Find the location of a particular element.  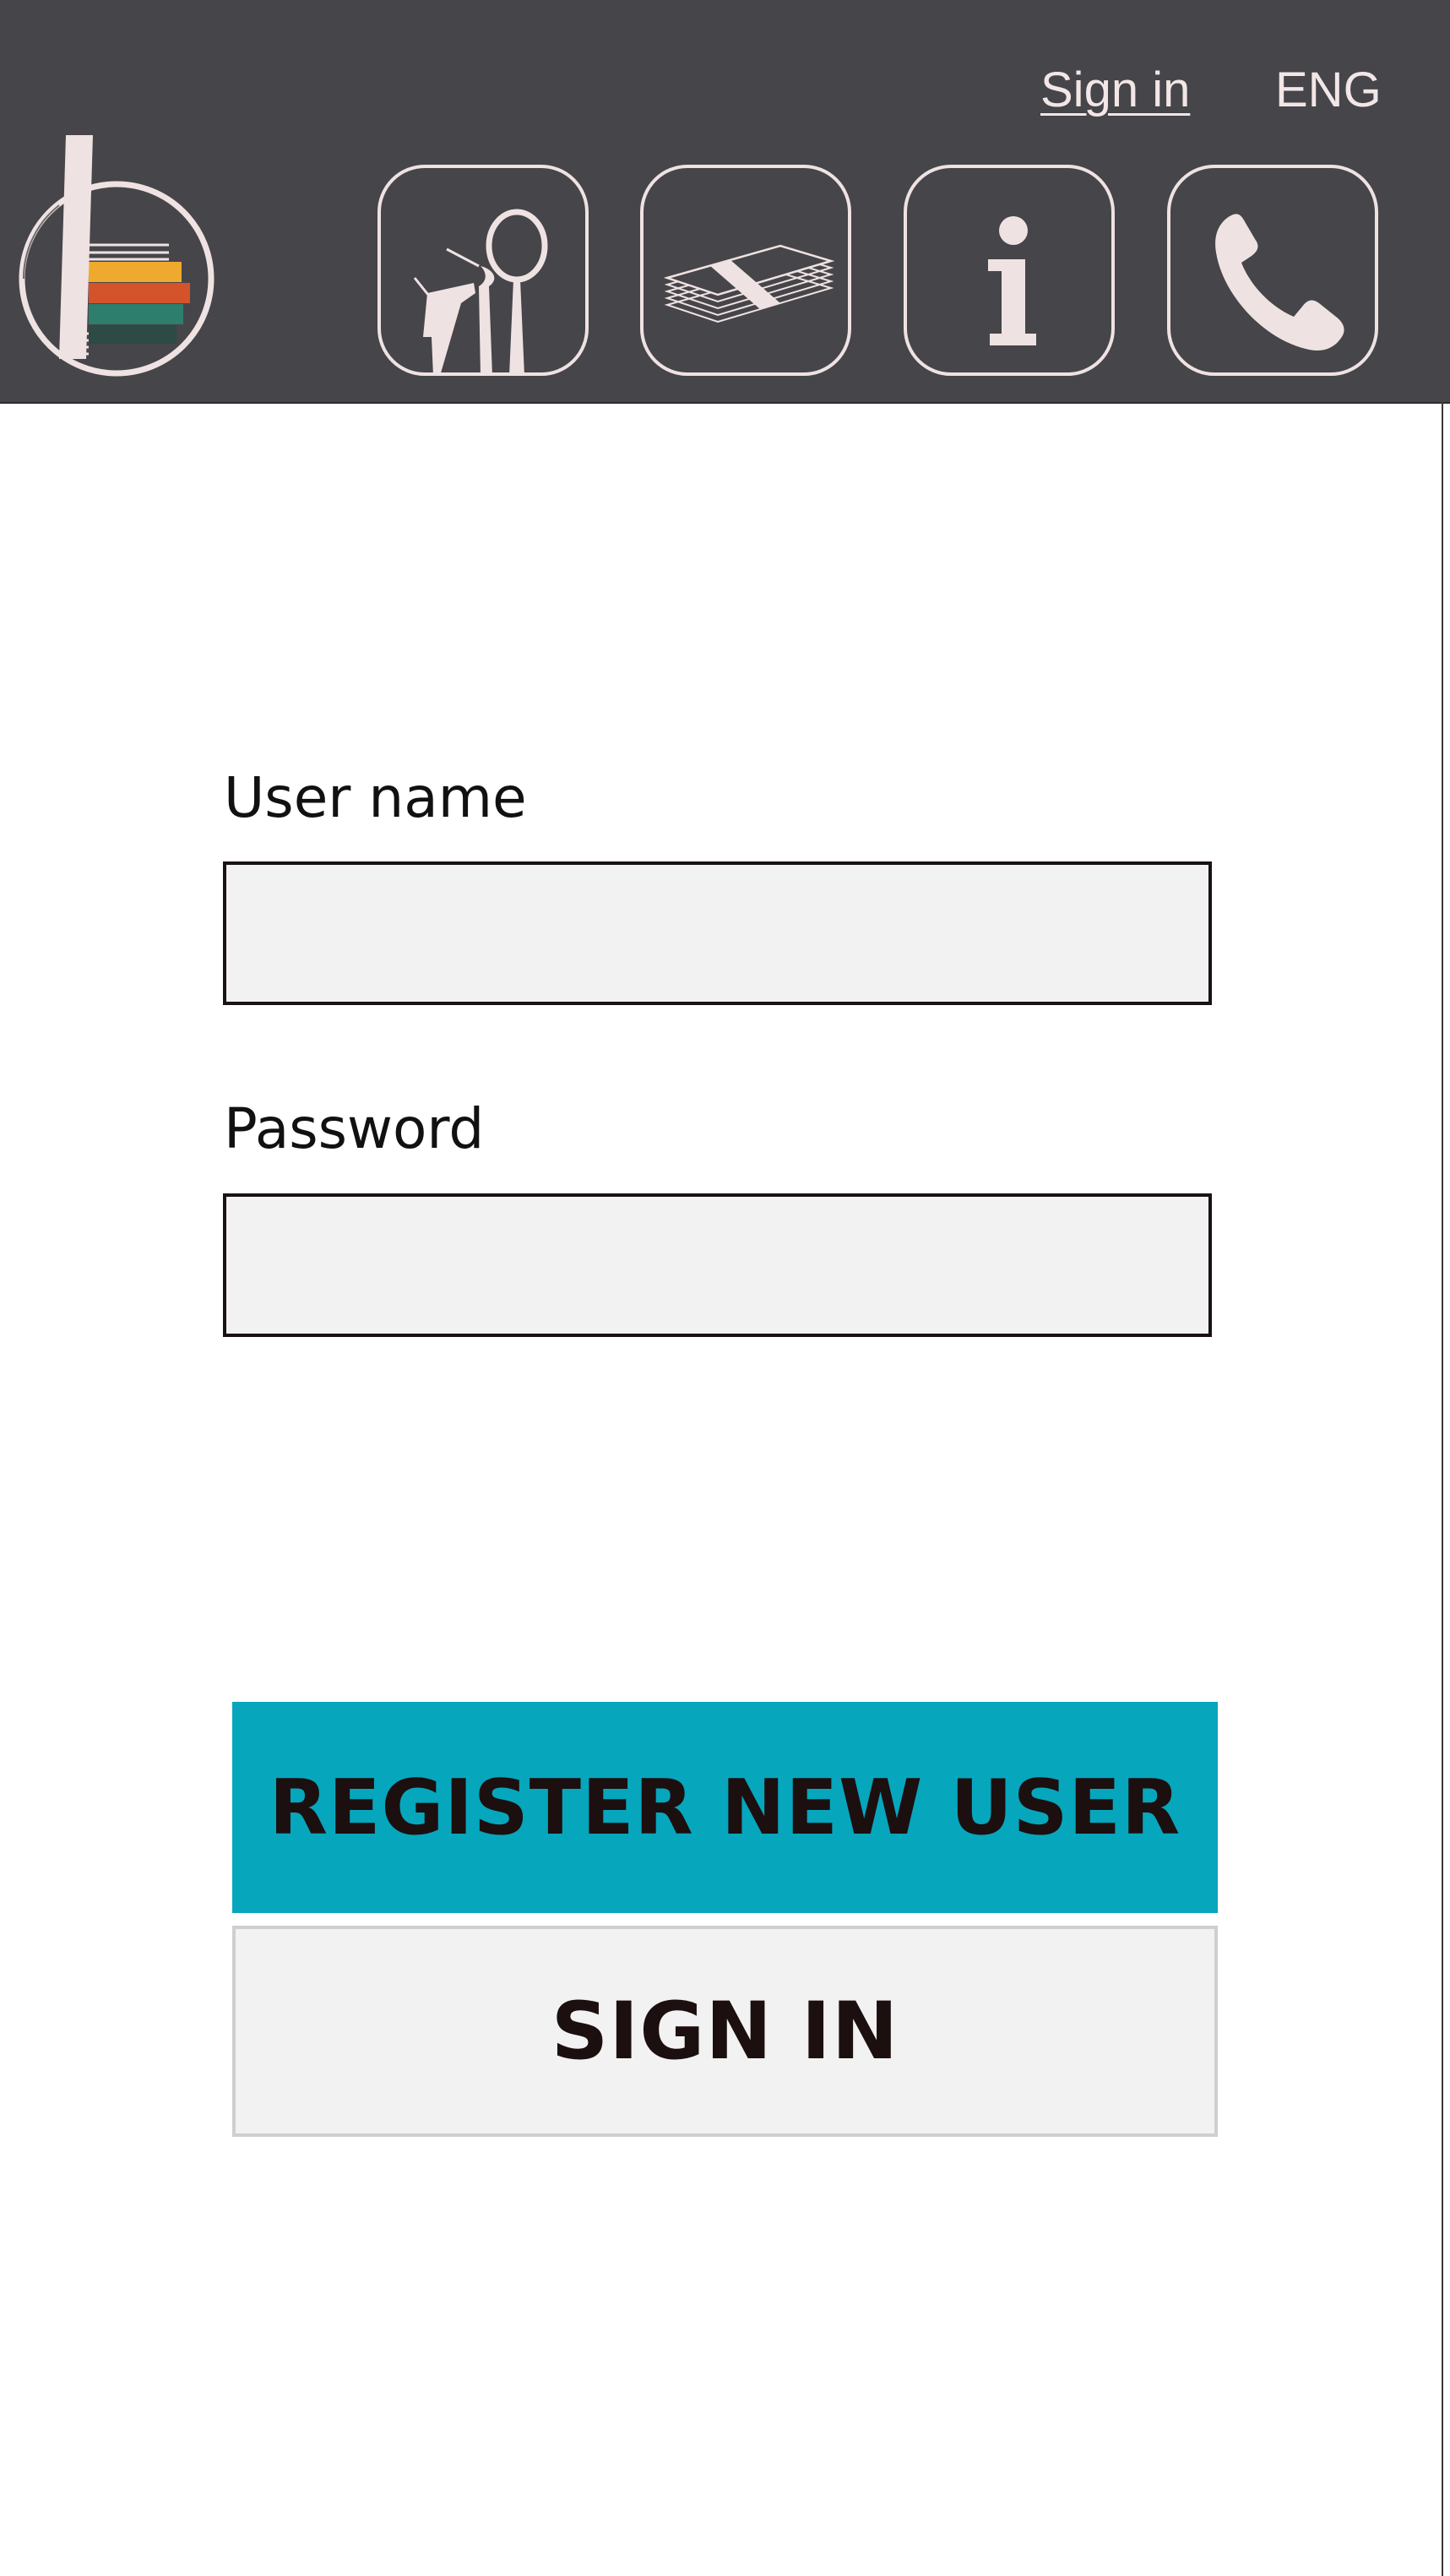

nav-dental-tools-button is located at coordinates (483, 270).